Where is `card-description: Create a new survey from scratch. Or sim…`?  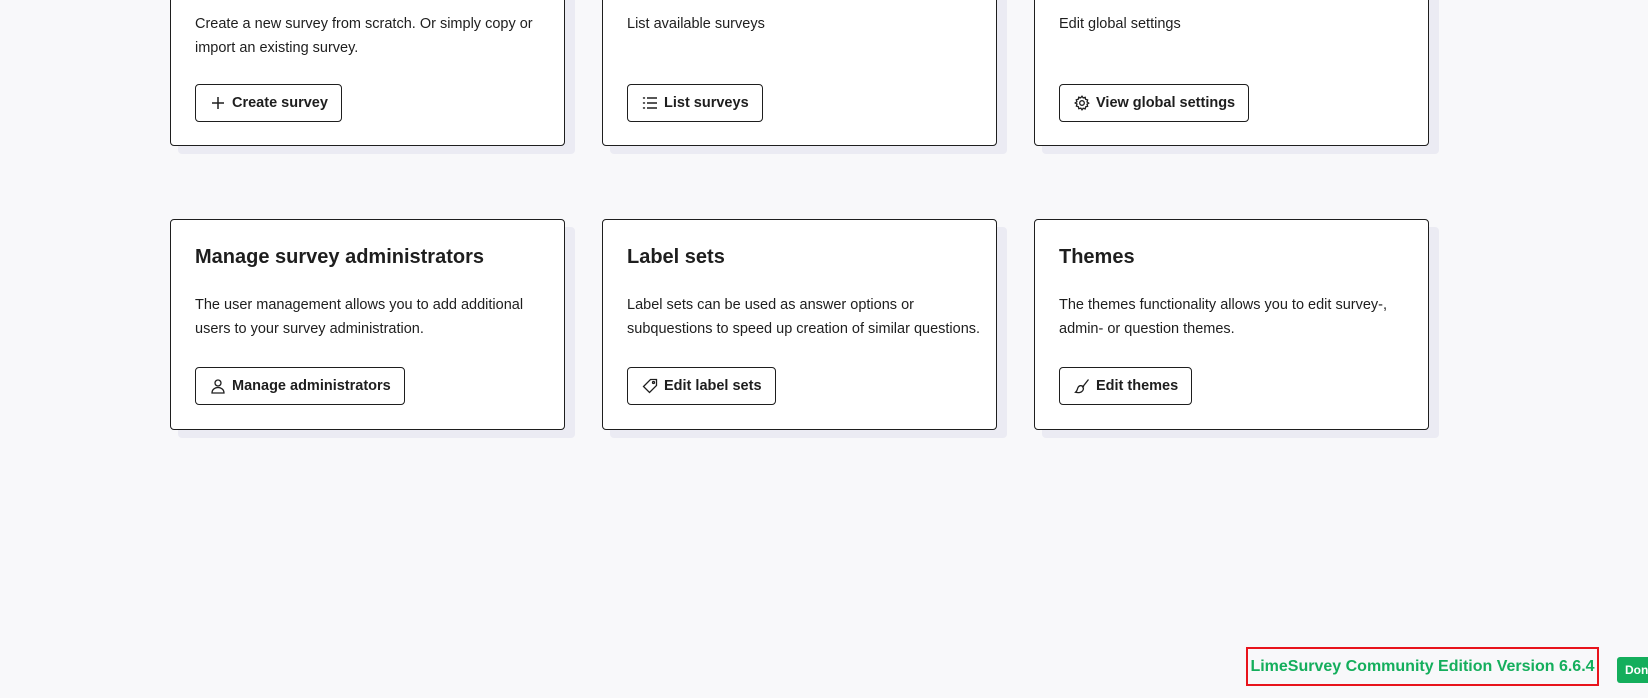
card-description: Create a new survey from scratch. Or sim… is located at coordinates (364, 36).